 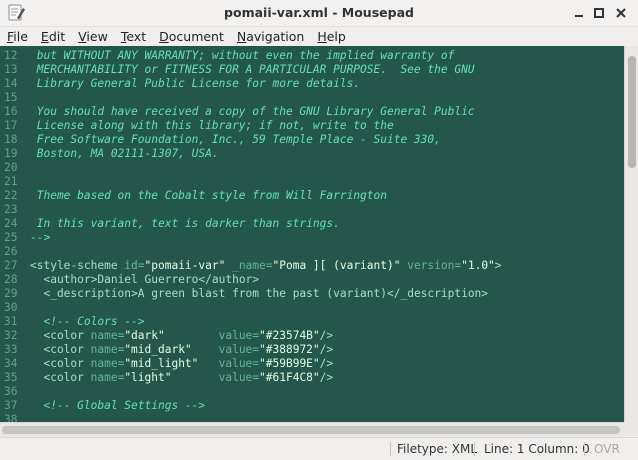 I want to click on menu-navigation: Navigation, so click(x=270, y=36).